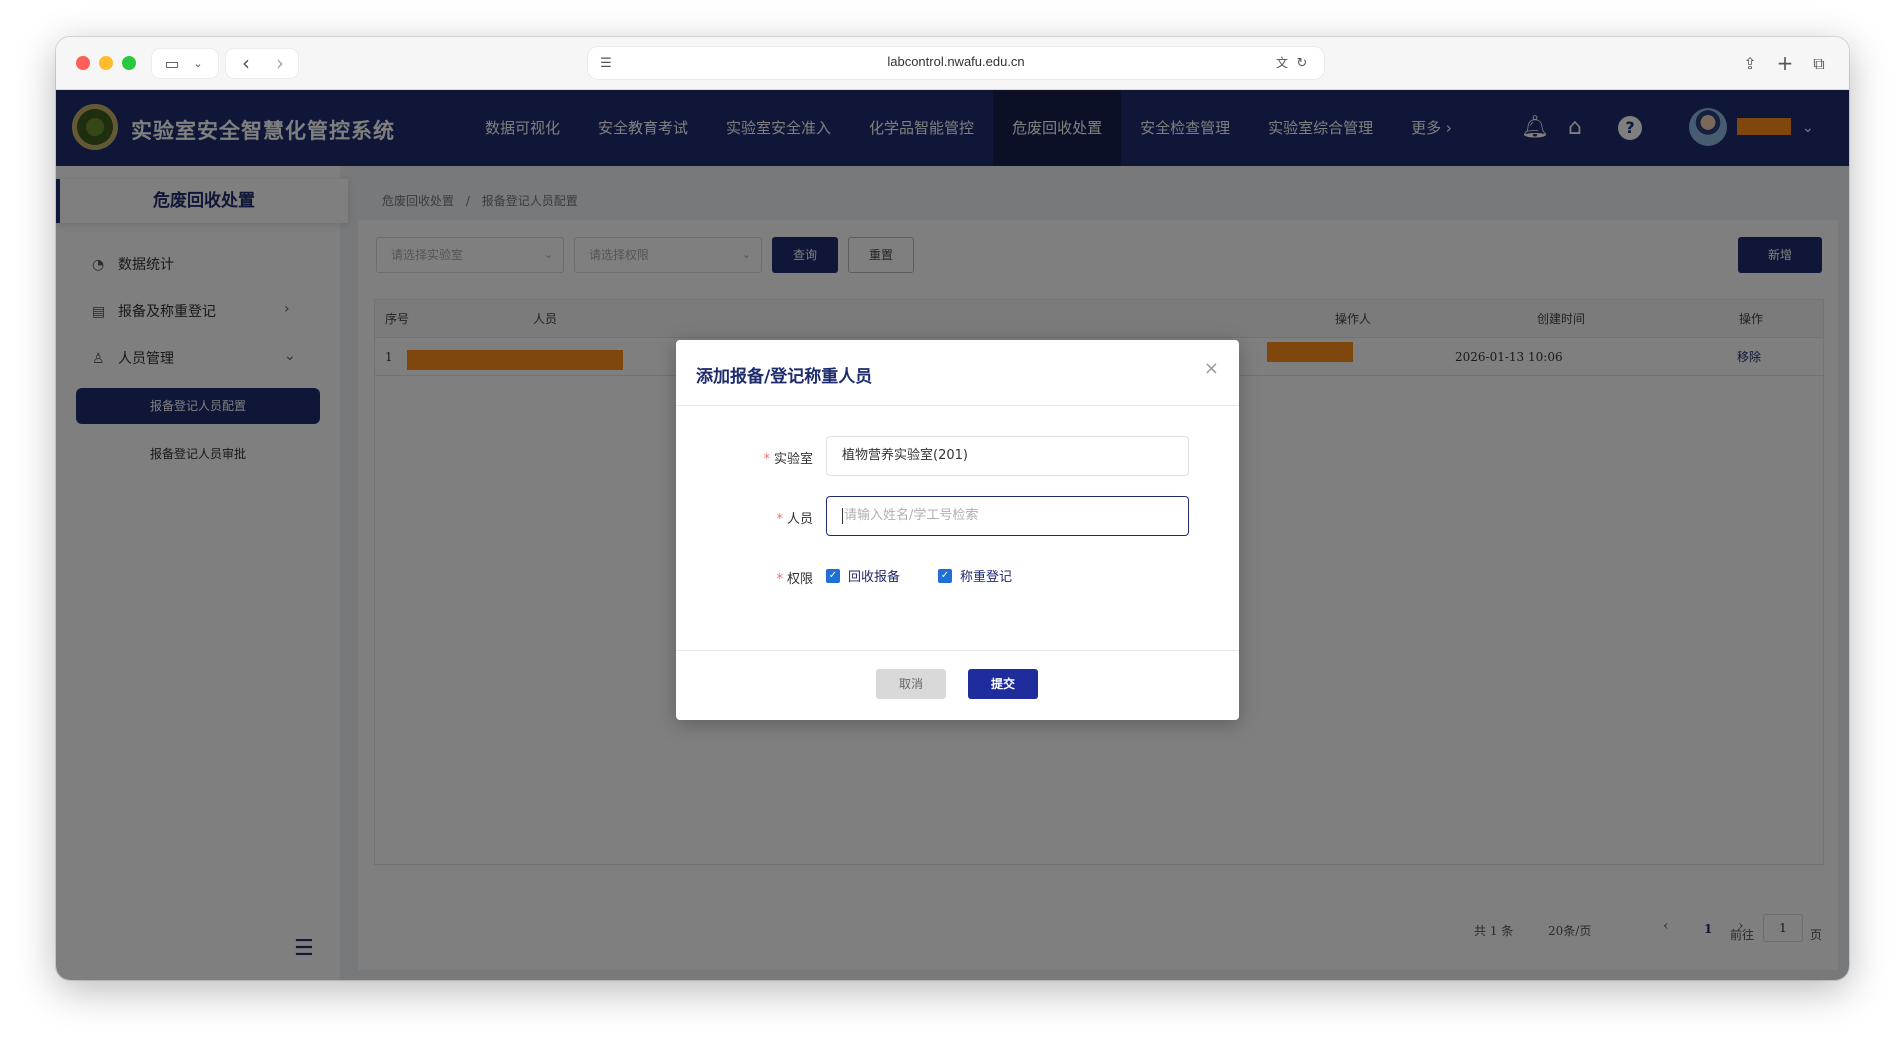  What do you see at coordinates (911, 684) in the screenshot?
I see `cancel-button: 取消` at bounding box center [911, 684].